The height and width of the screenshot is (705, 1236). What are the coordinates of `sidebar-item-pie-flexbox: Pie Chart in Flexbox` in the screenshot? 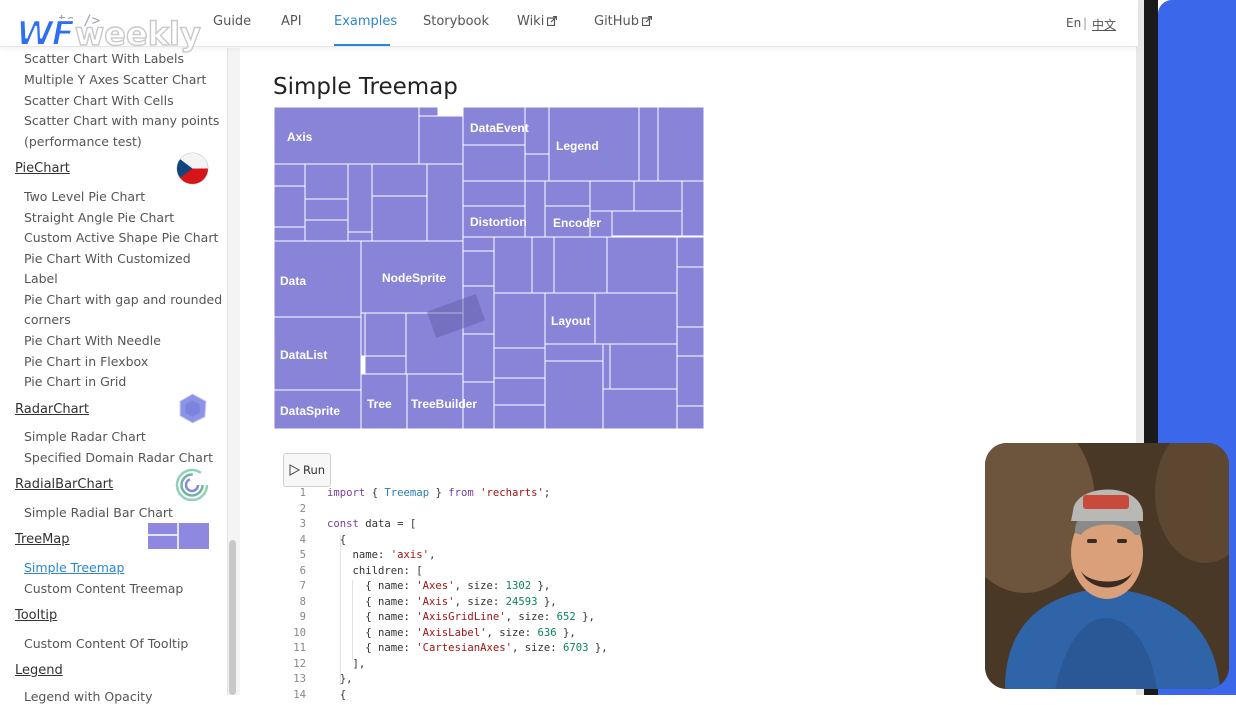 It's located at (86, 362).